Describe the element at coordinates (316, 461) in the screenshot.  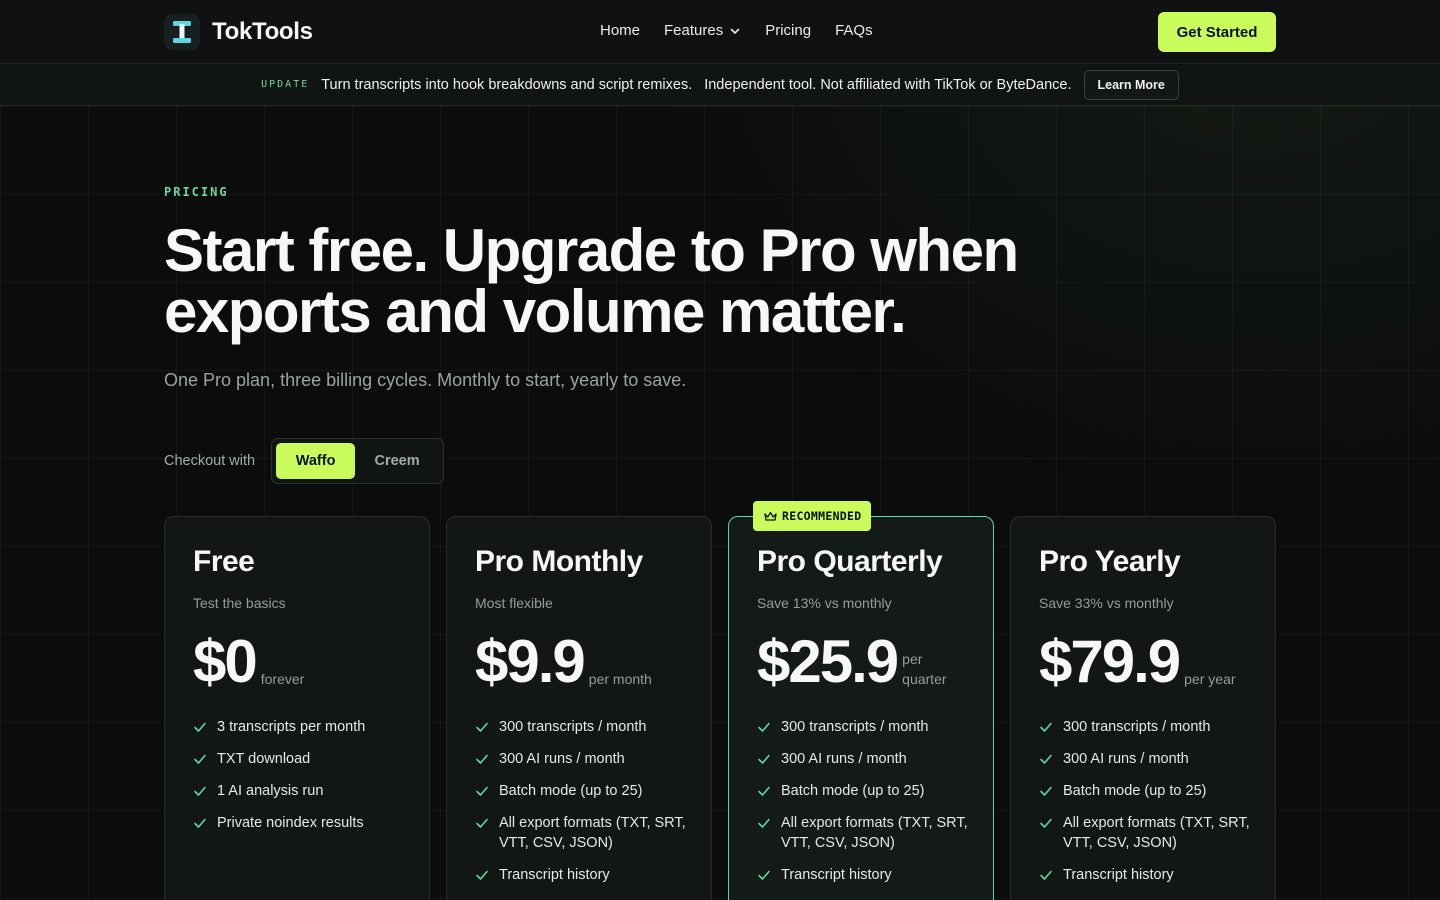
I see `provider-waffo-button: Waffo` at that location.